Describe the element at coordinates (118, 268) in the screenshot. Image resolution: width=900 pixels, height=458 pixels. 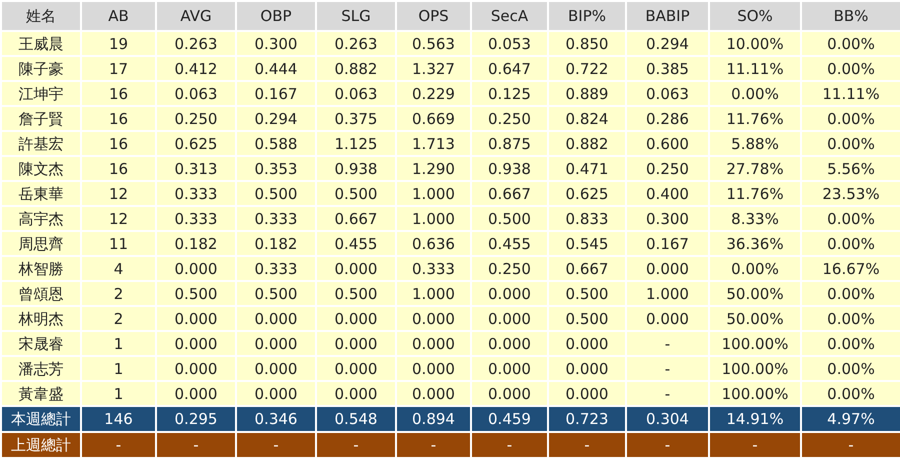
I see `table-cell: 4` at that location.